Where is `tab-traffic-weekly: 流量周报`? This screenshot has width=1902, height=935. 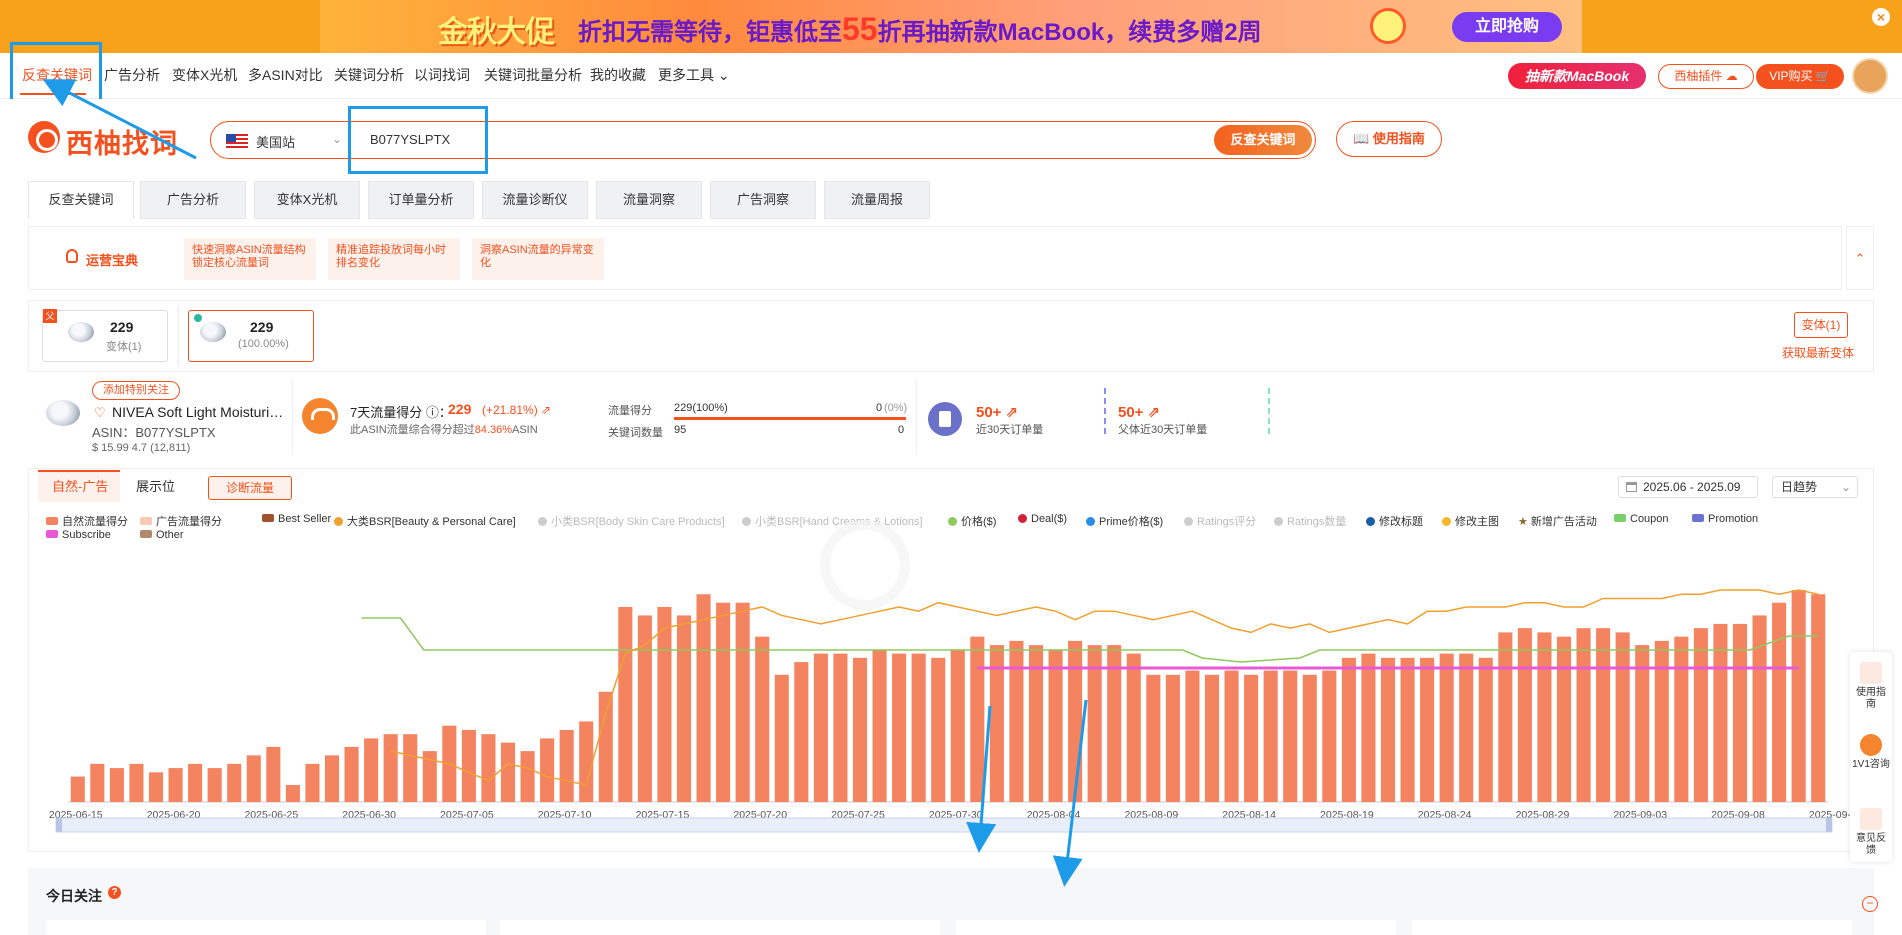 tab-traffic-weekly: 流量周报 is located at coordinates (877, 200).